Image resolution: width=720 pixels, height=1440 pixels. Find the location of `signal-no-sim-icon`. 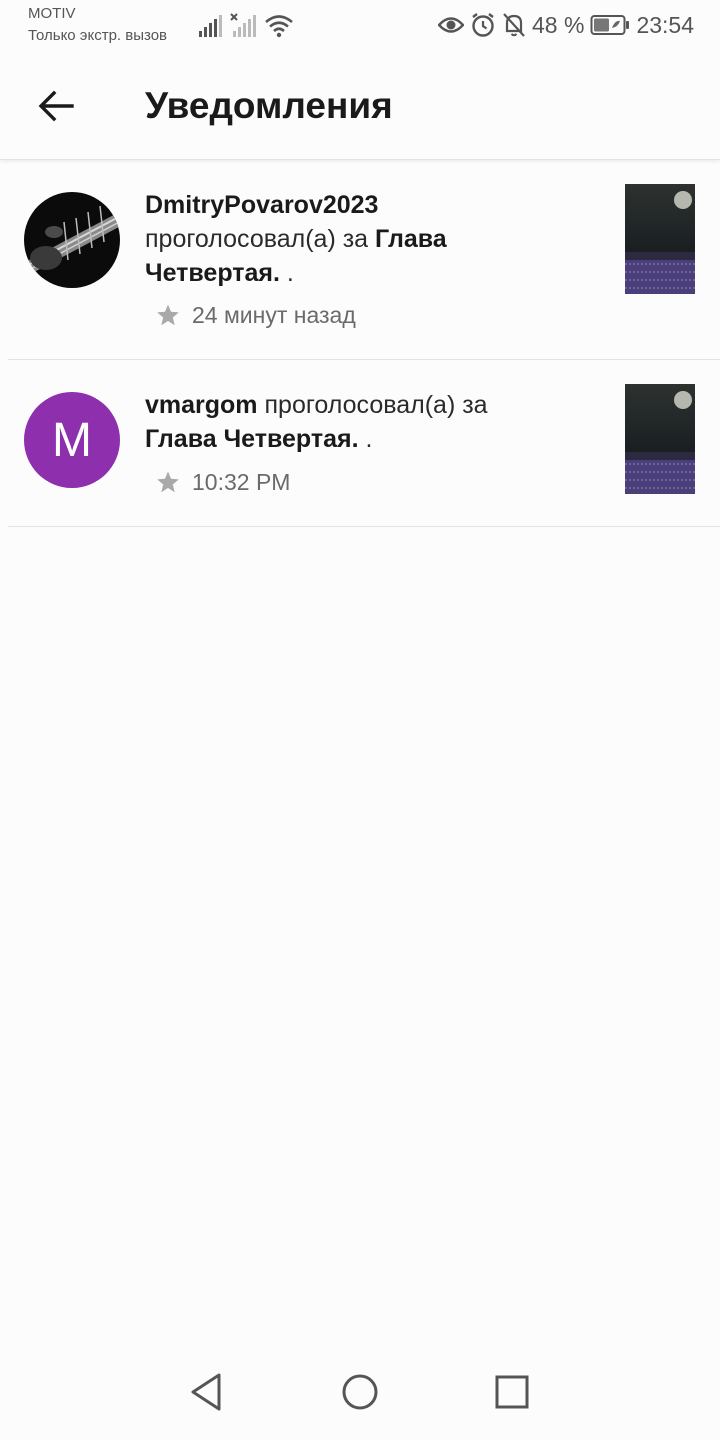

signal-no-sim-icon is located at coordinates (243, 25).